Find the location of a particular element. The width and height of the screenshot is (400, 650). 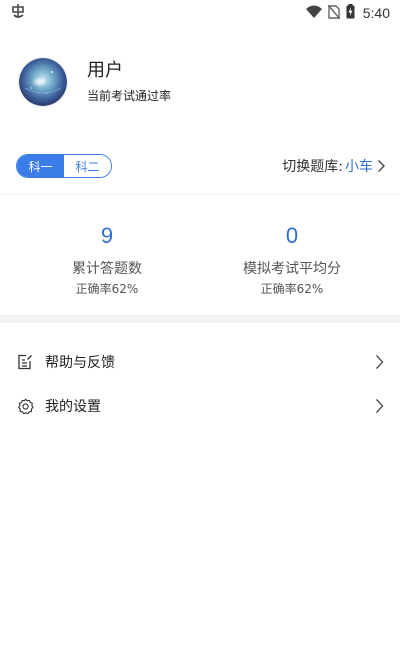

profile-text: 用户 当前考试通过率 is located at coordinates (129, 82).